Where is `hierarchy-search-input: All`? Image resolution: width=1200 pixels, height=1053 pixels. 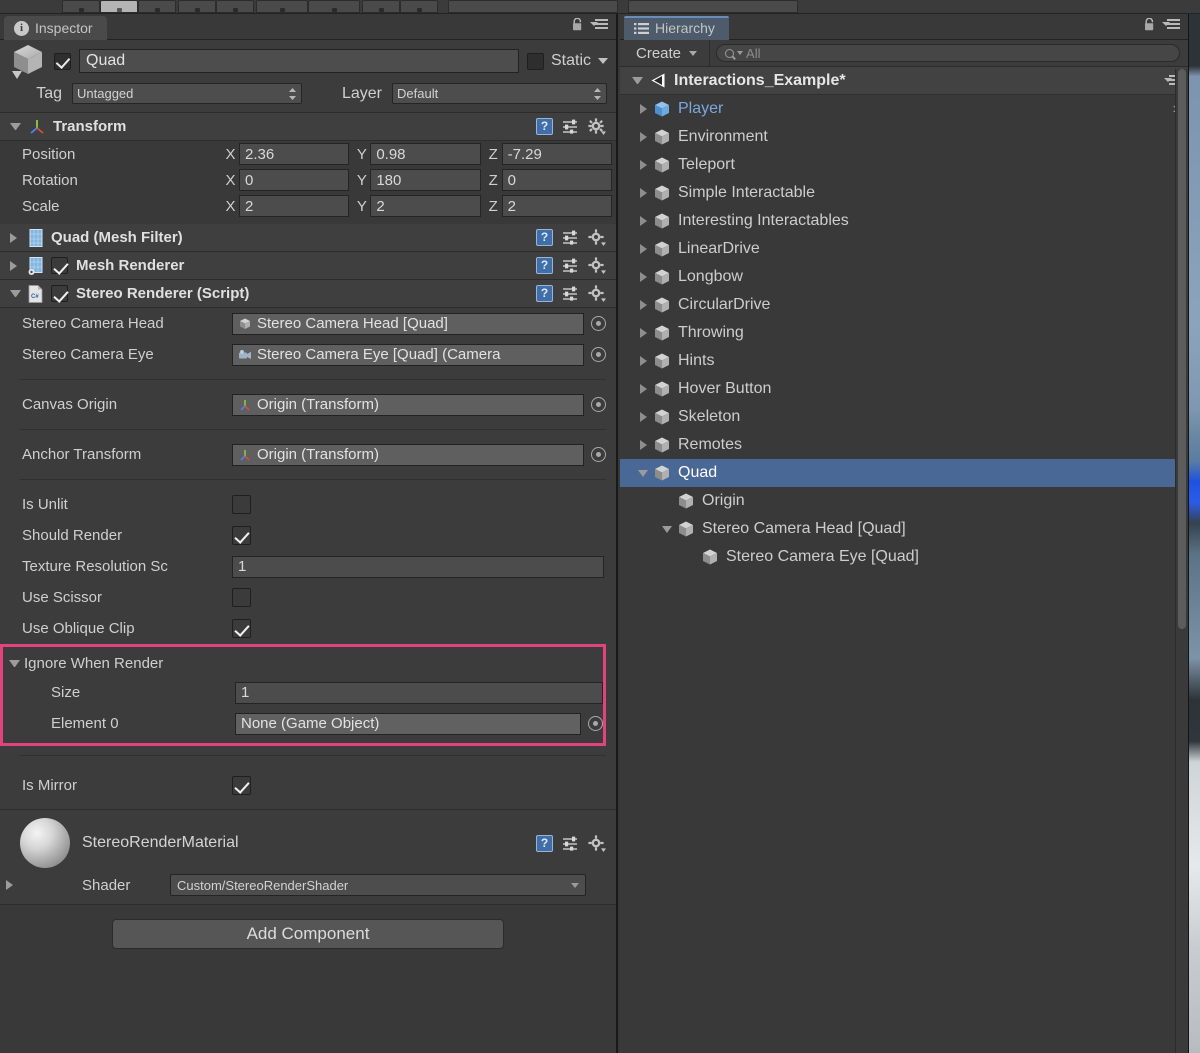
hierarchy-search-input: All is located at coordinates (948, 53).